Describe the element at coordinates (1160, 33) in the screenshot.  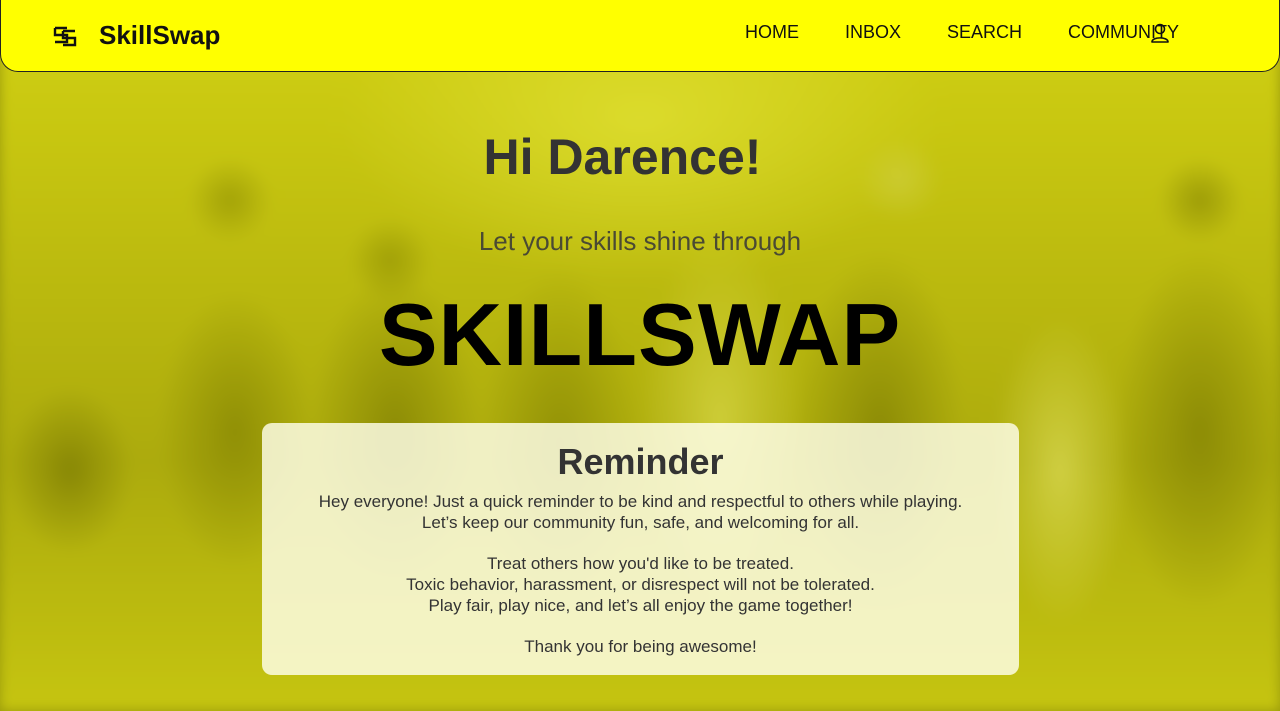
I see `user-icon` at that location.